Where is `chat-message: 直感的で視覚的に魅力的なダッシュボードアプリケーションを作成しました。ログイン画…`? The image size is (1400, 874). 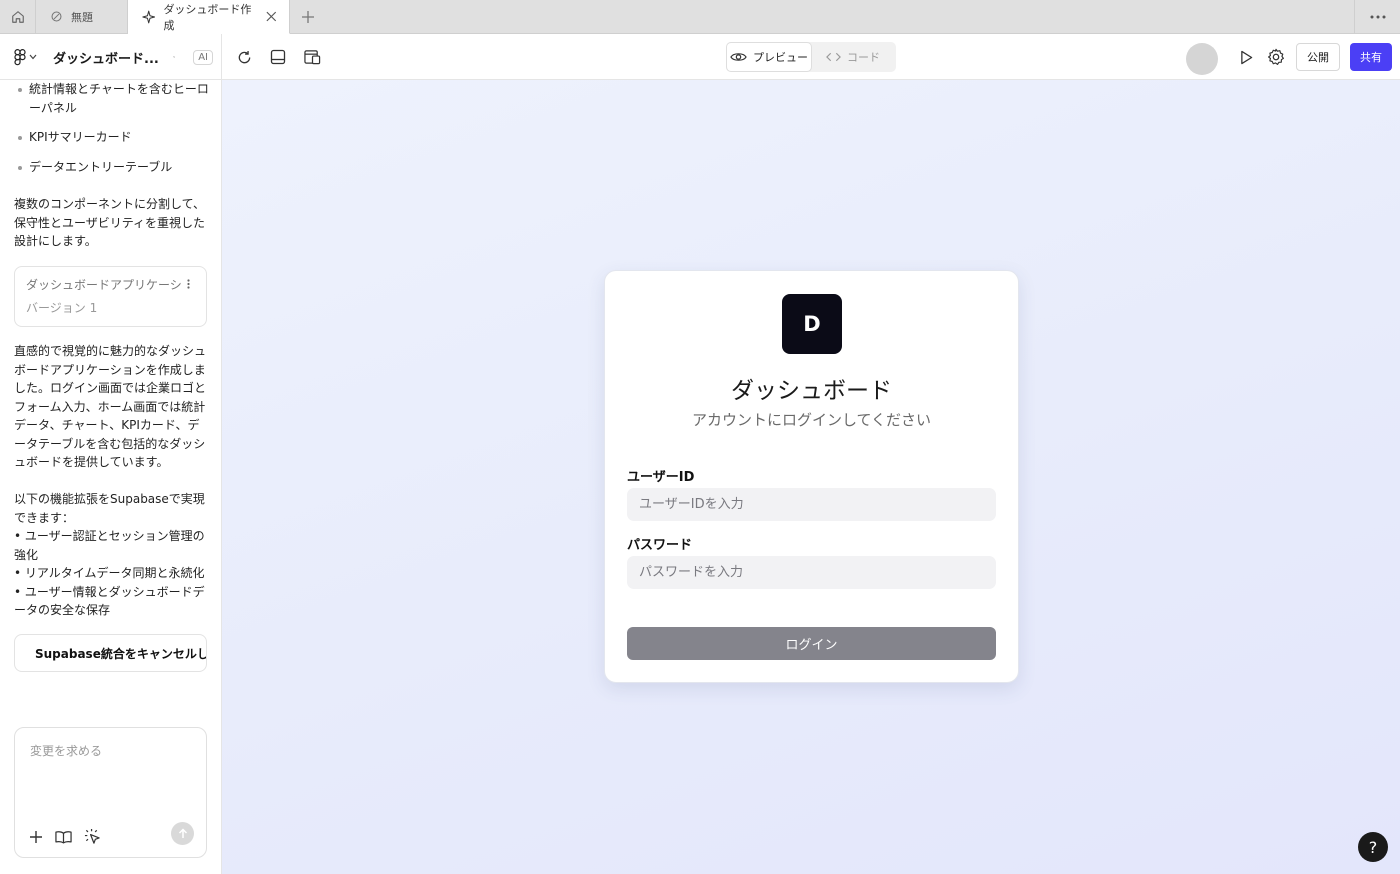 chat-message: 直感的で視覚的に魅力的なダッシュボードアプリケーションを作成しました。ログイン画… is located at coordinates (110, 406).